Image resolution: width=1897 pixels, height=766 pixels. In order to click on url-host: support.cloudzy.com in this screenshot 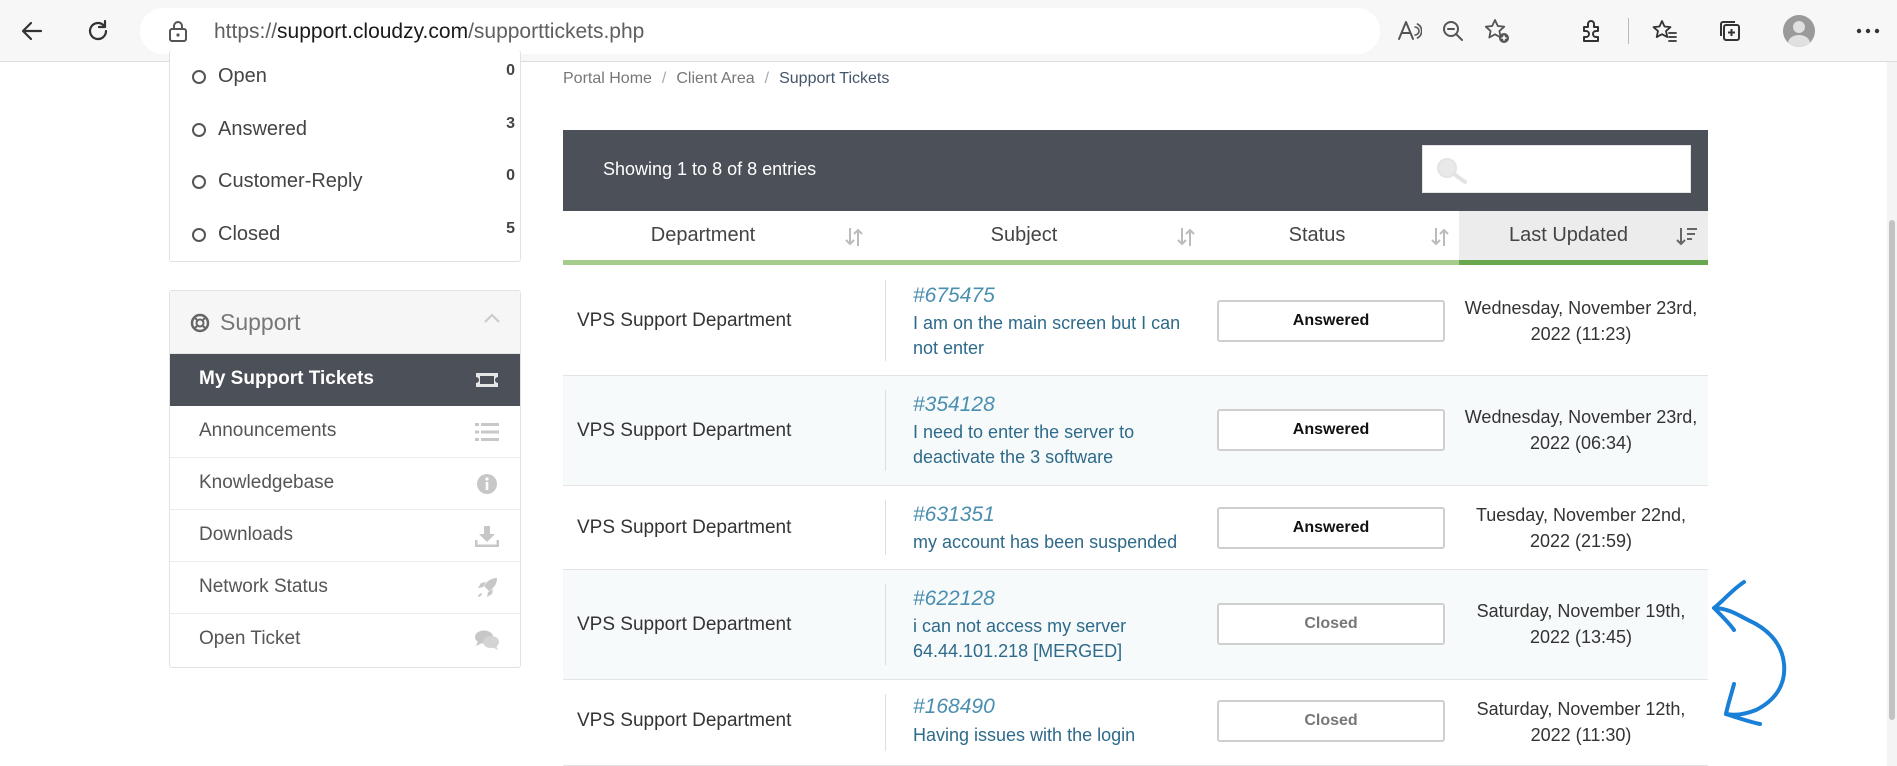, I will do `click(373, 31)`.